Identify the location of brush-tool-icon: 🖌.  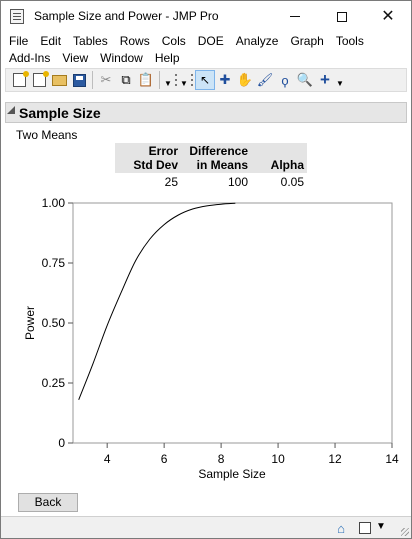
(265, 80).